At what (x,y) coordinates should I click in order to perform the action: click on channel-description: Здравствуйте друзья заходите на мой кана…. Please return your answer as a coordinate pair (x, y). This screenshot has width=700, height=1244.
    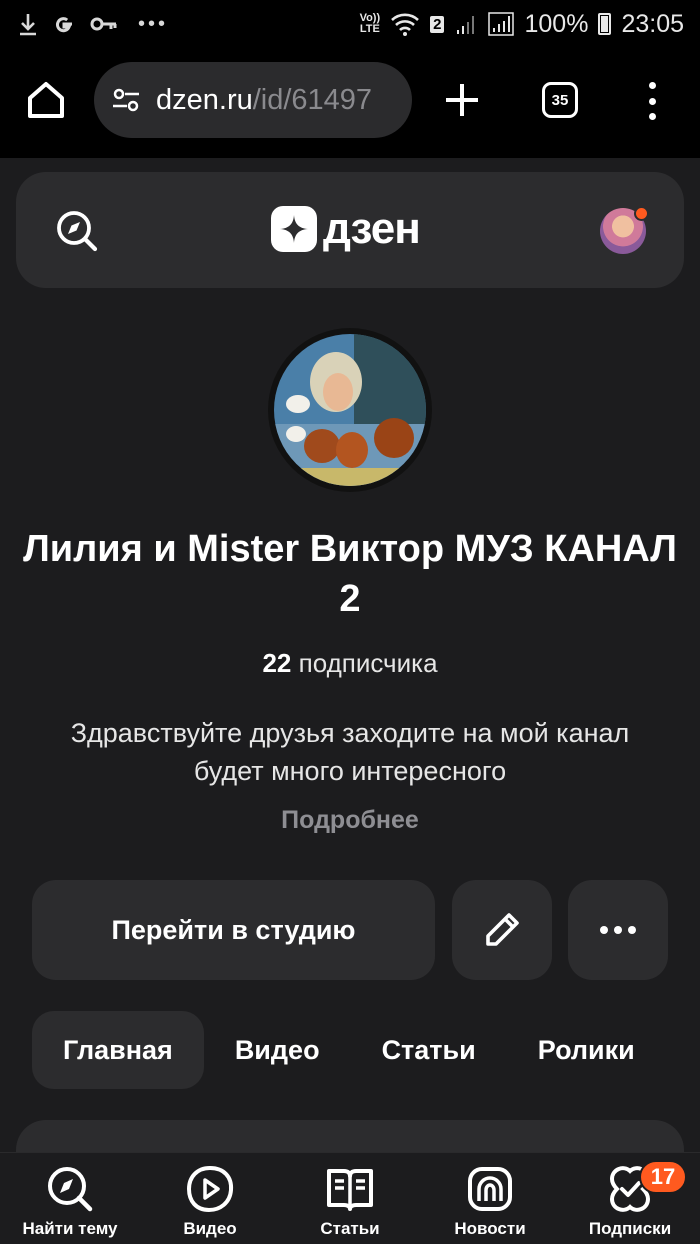
    Looking at the image, I should click on (350, 752).